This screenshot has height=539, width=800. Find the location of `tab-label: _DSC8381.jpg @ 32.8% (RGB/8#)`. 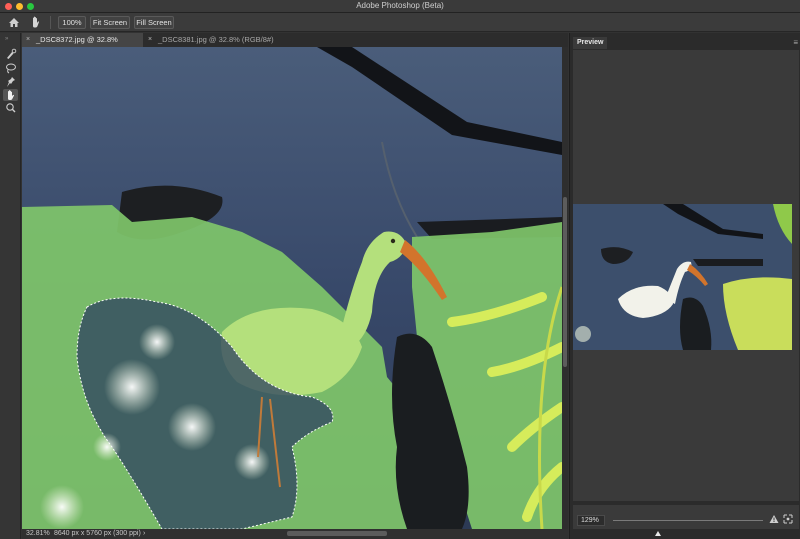

tab-label: _DSC8381.jpg @ 32.8% (RGB/8#) is located at coordinates (216, 39).